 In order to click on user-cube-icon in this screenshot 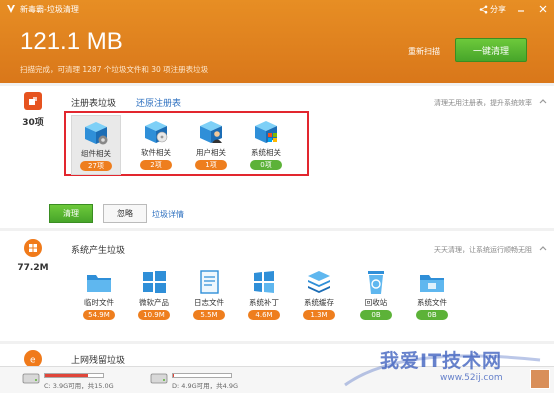, I will do `click(211, 132)`.